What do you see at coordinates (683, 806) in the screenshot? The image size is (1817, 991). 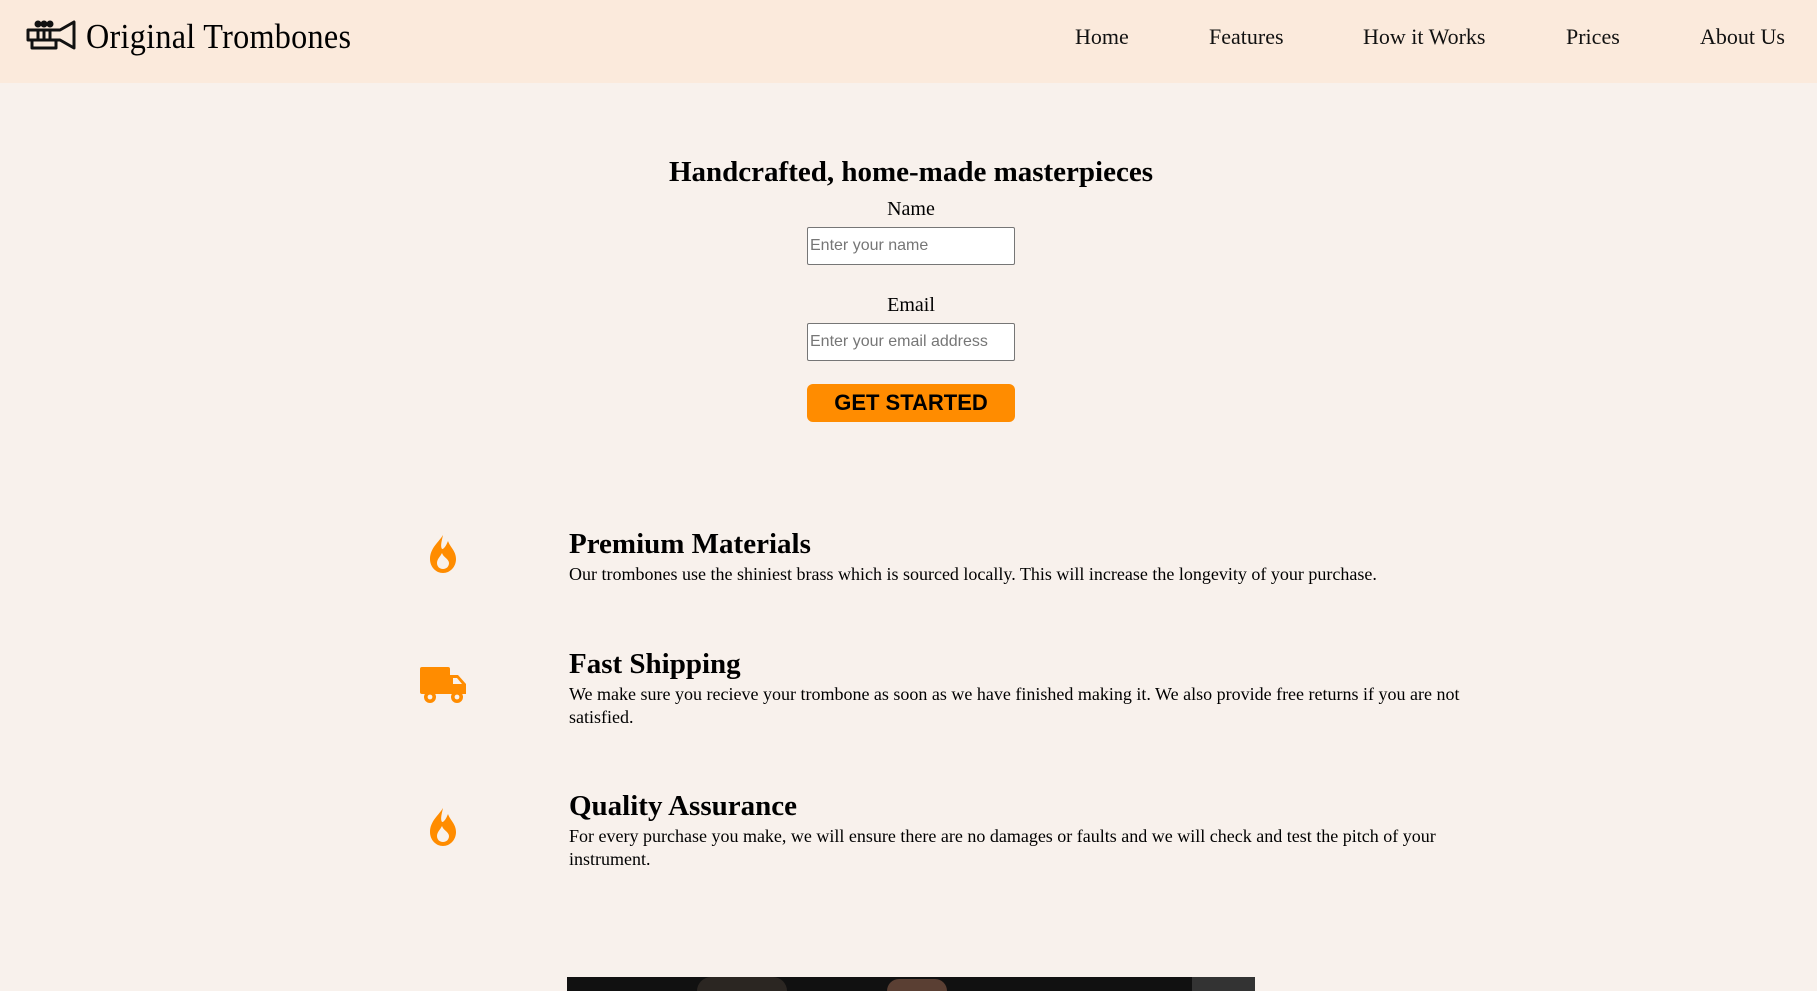 I see `feature-title: Quality Assurance` at bounding box center [683, 806].